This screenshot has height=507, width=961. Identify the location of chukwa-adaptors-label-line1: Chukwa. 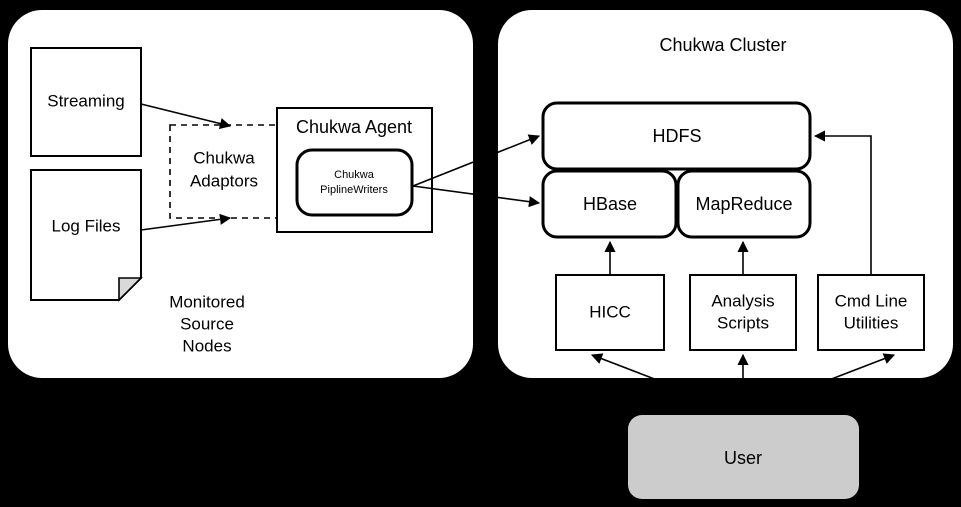
(224, 157).